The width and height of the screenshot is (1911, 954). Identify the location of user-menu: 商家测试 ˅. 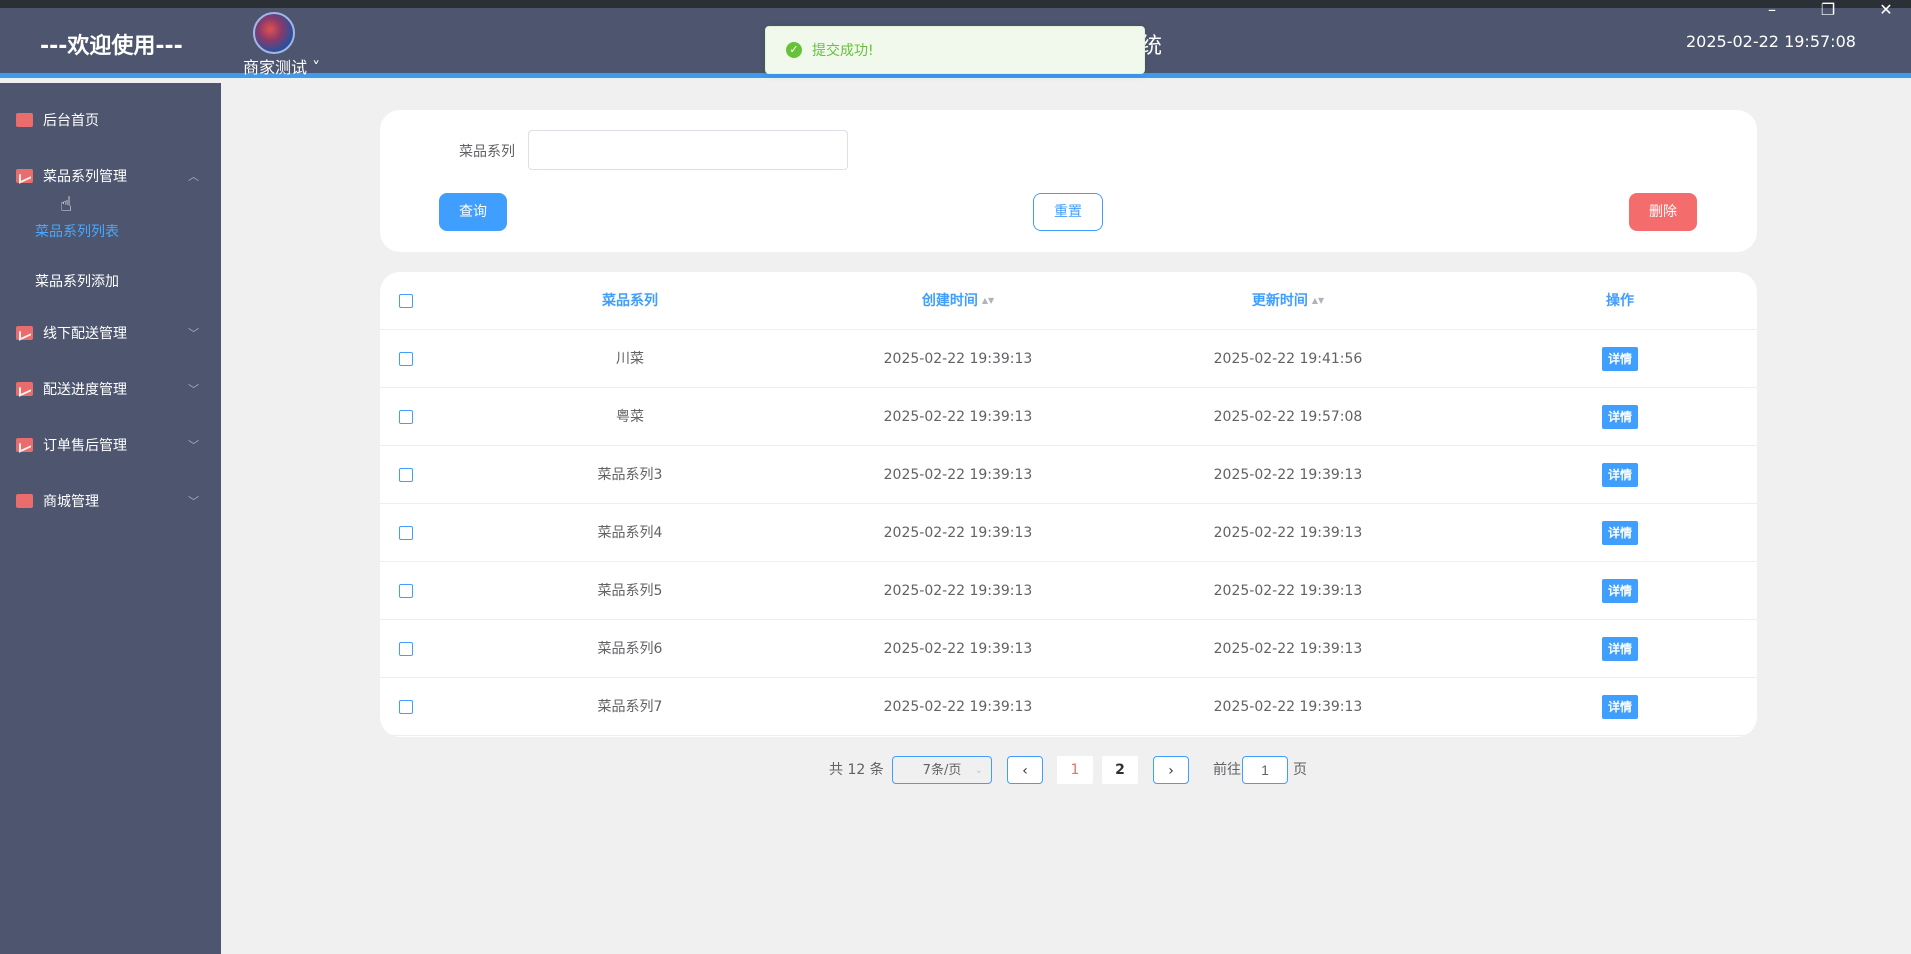
(281, 66).